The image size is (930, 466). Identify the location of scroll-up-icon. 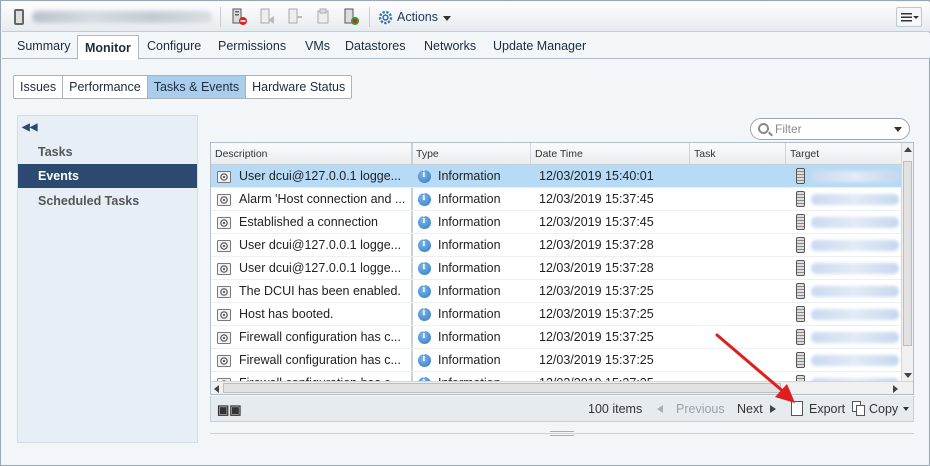
(908, 149).